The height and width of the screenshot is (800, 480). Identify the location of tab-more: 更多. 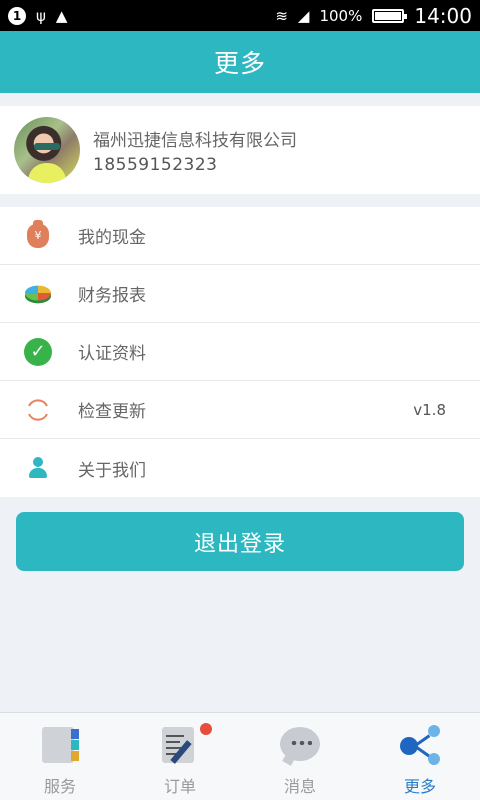
(420, 756).